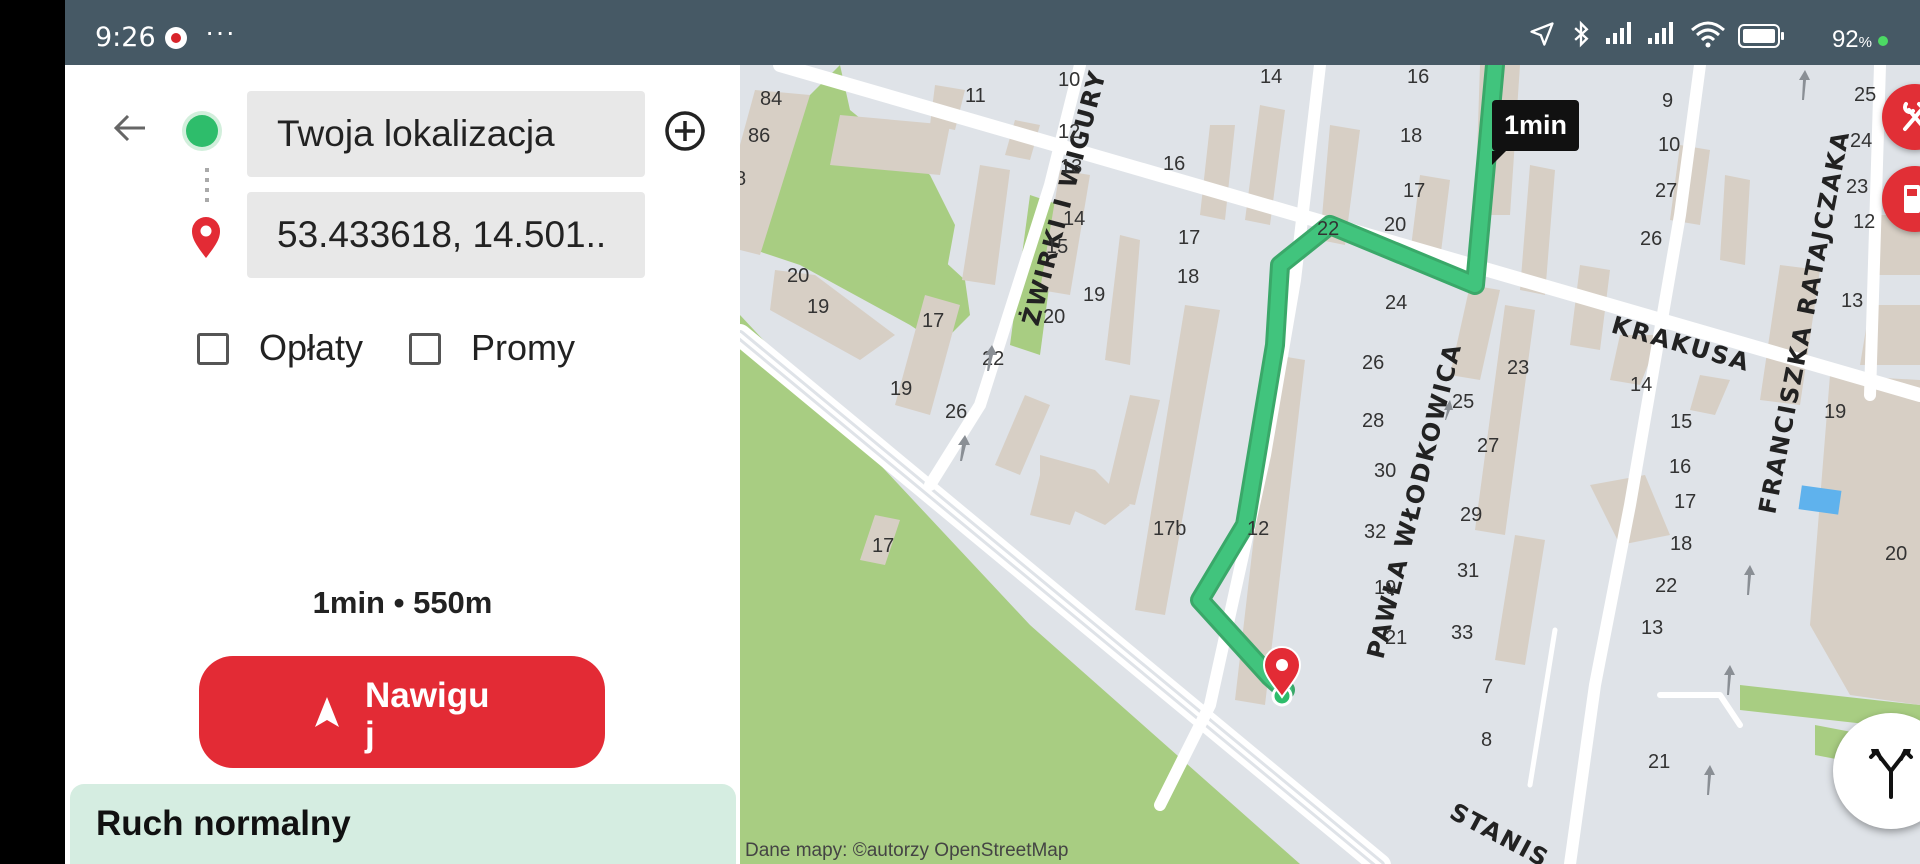 The height and width of the screenshot is (864, 1920). I want to click on restaurant-icon, so click(1911, 116).